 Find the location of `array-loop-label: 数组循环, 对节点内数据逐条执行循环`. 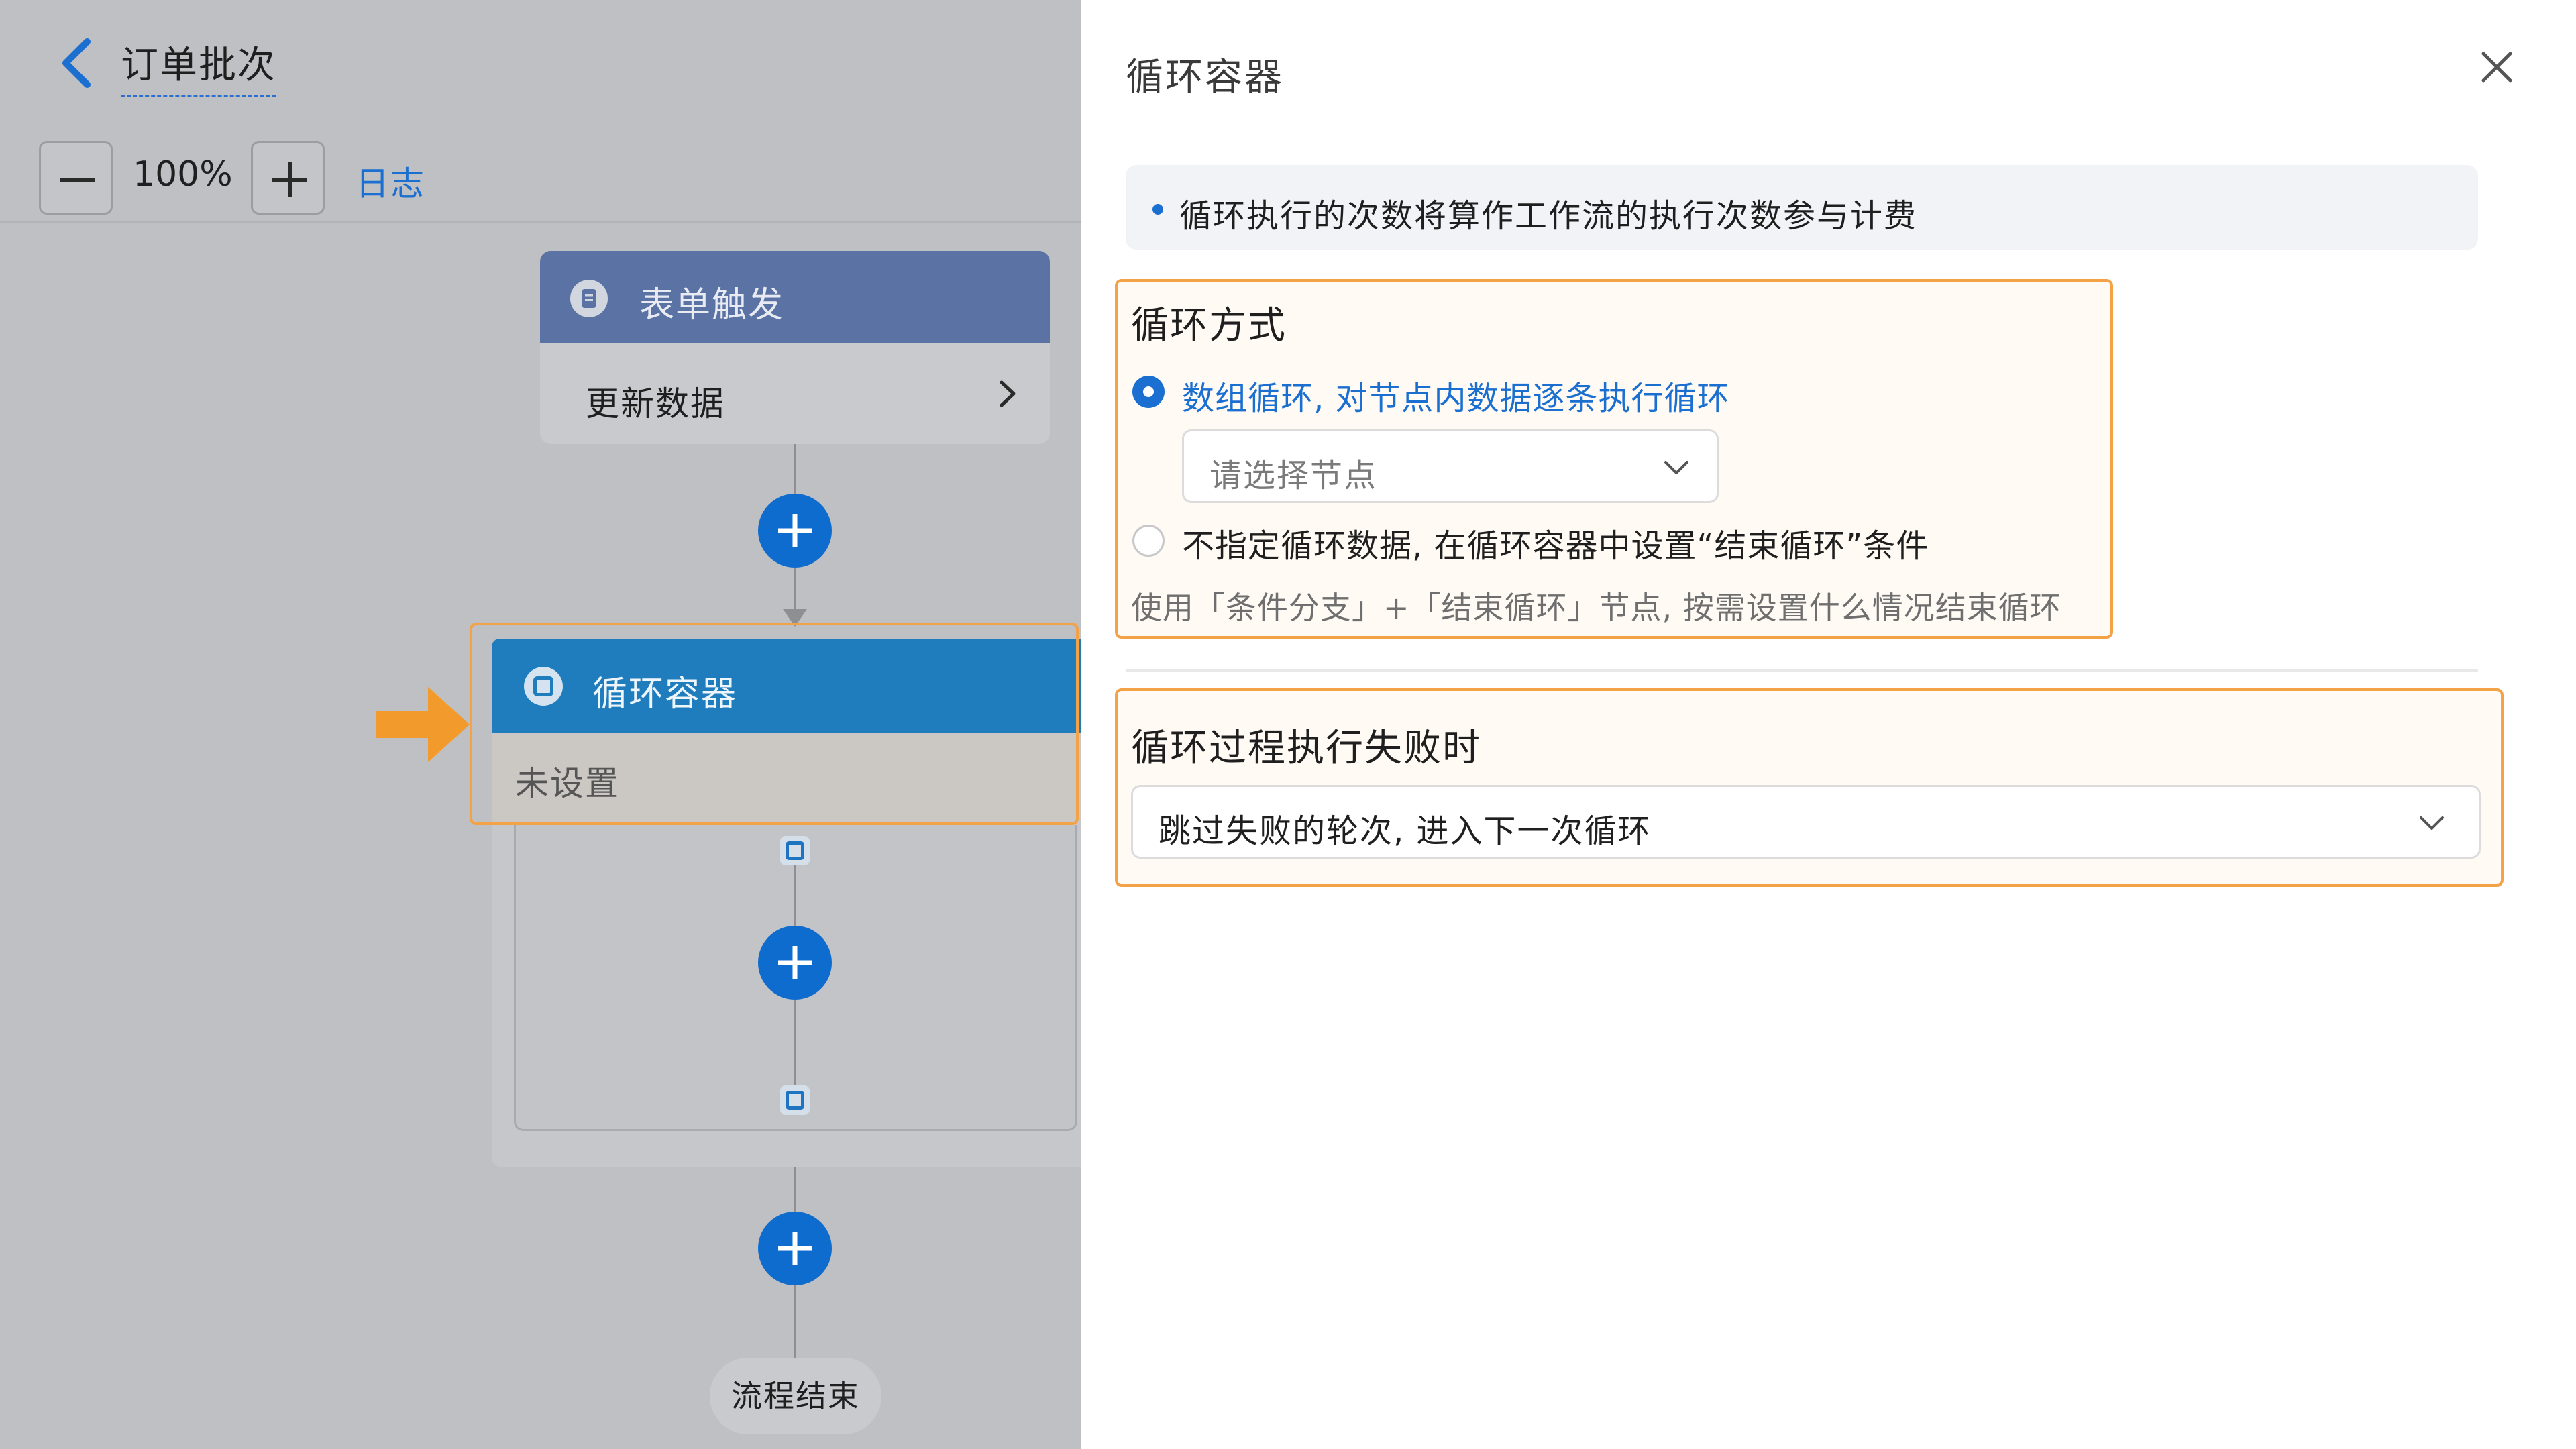

array-loop-label: 数组循环, 对节点内数据逐条执行循环 is located at coordinates (1456, 395).